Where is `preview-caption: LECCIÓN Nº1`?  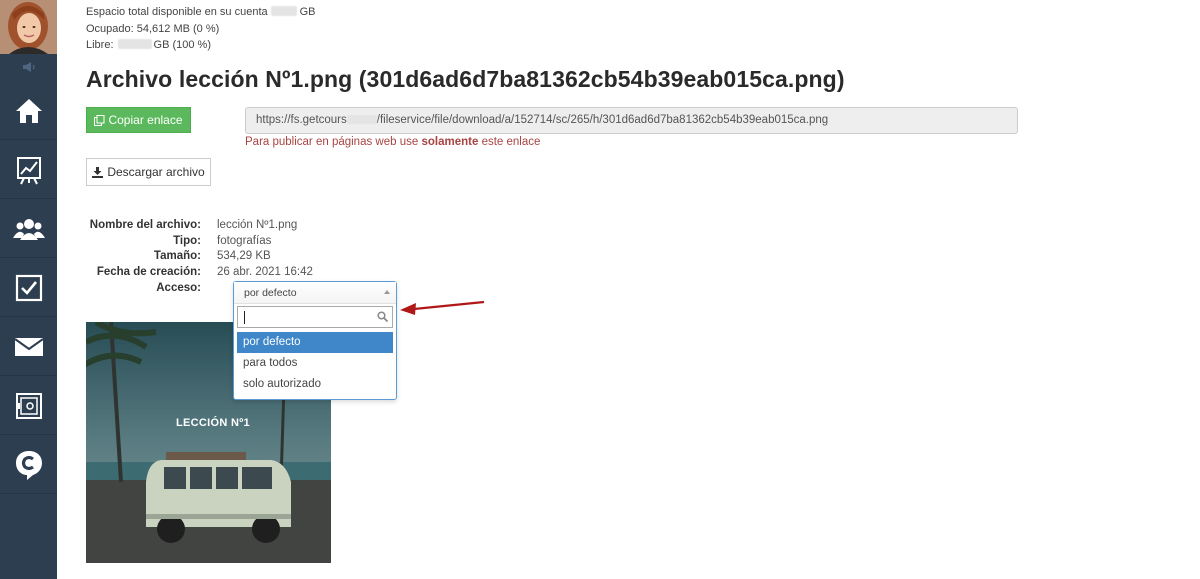 preview-caption: LECCIÓN Nº1 is located at coordinates (213, 423).